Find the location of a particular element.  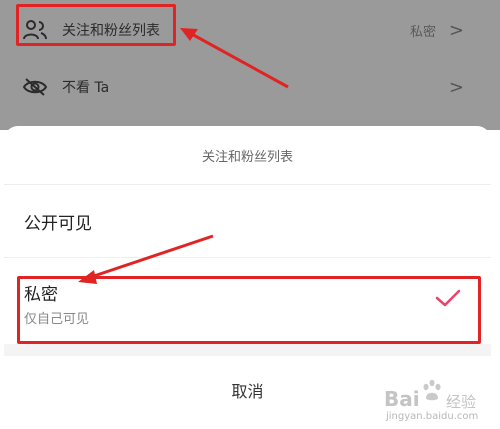

baidu-jingyan-watermark: Bai 经验 jingyan.baidu.com is located at coordinates (438, 402).